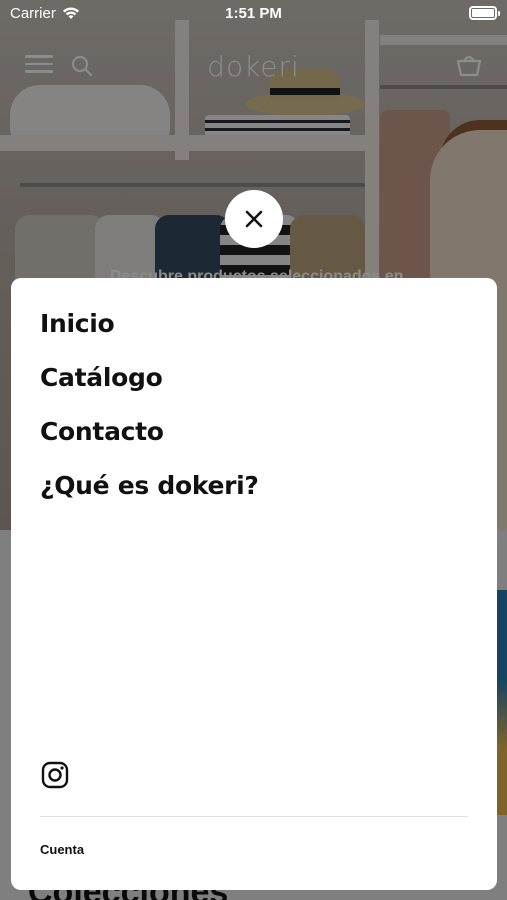 This screenshot has height=900, width=507. Describe the element at coordinates (268, 445) in the screenshot. I see `menu-item-contacto: Contacto` at that location.